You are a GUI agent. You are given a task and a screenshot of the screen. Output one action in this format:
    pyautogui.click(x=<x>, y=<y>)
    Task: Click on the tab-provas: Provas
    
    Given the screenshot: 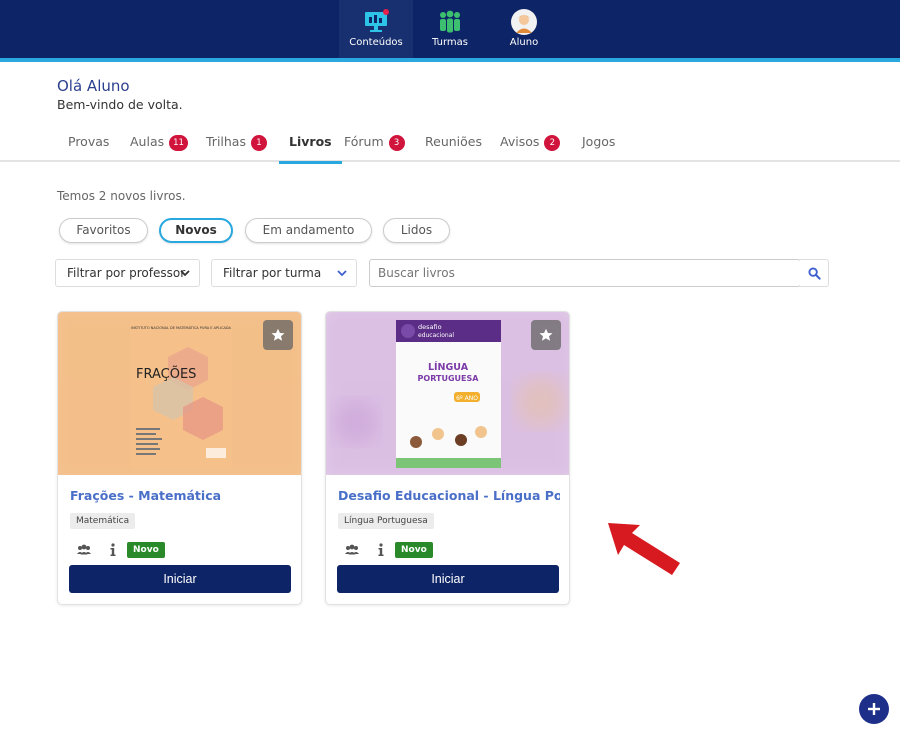 What is the action you would take?
    pyautogui.click(x=88, y=148)
    